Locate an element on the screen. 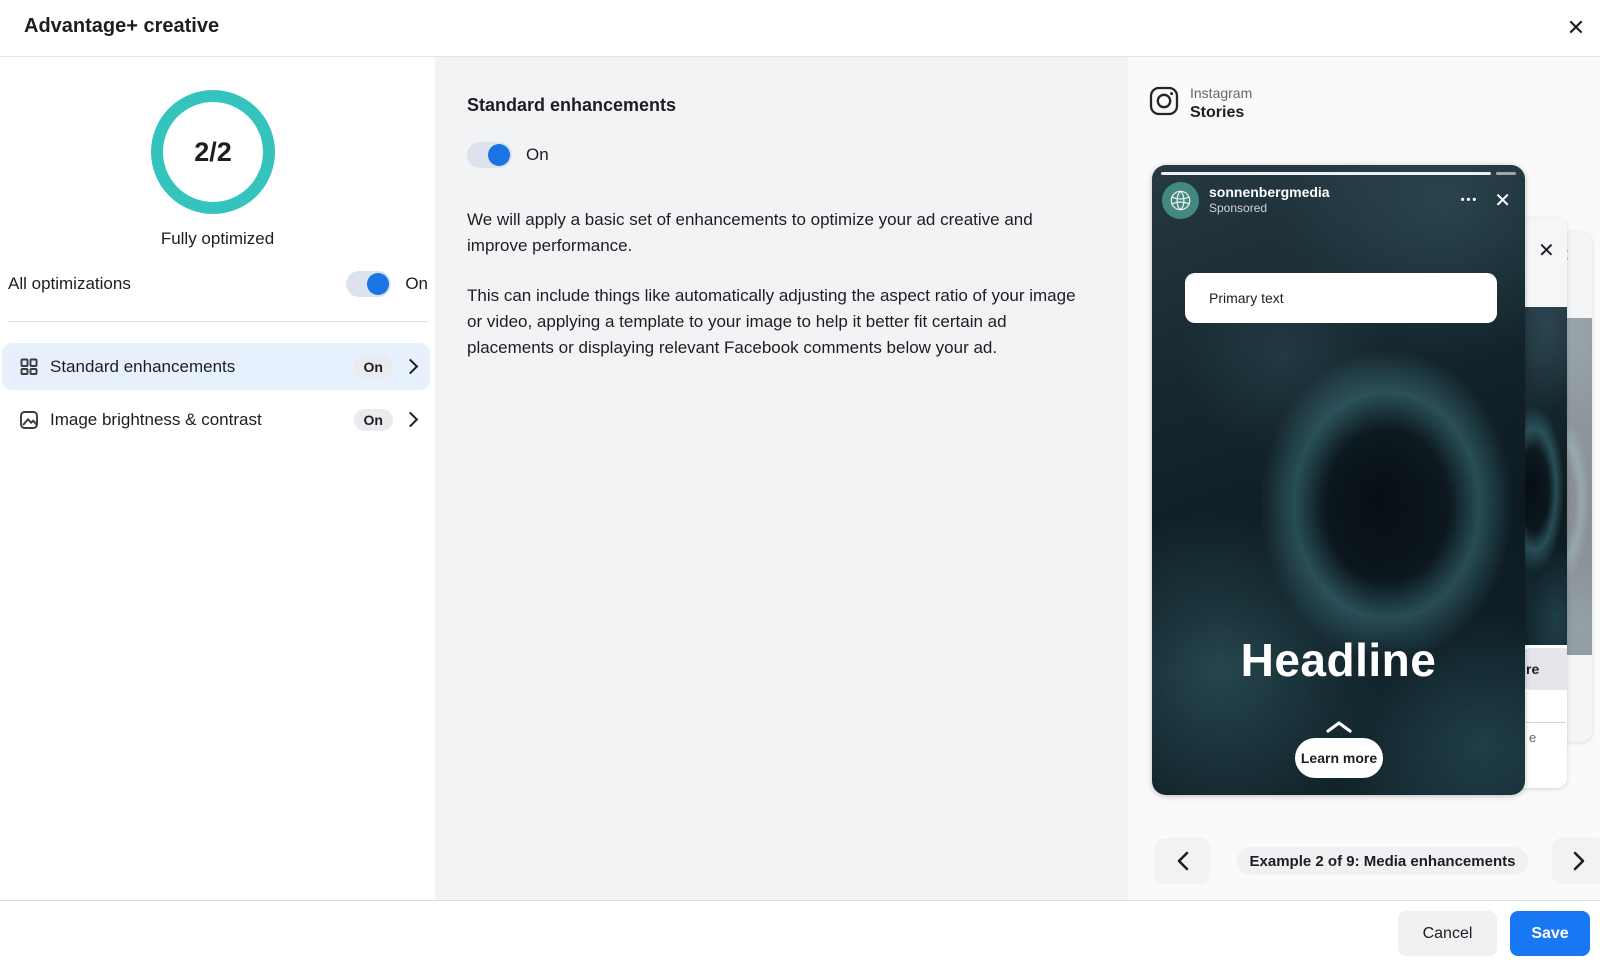 This screenshot has width=1600, height=969. story-user: sonnenbergmedia Sponsored is located at coordinates (1335, 200).